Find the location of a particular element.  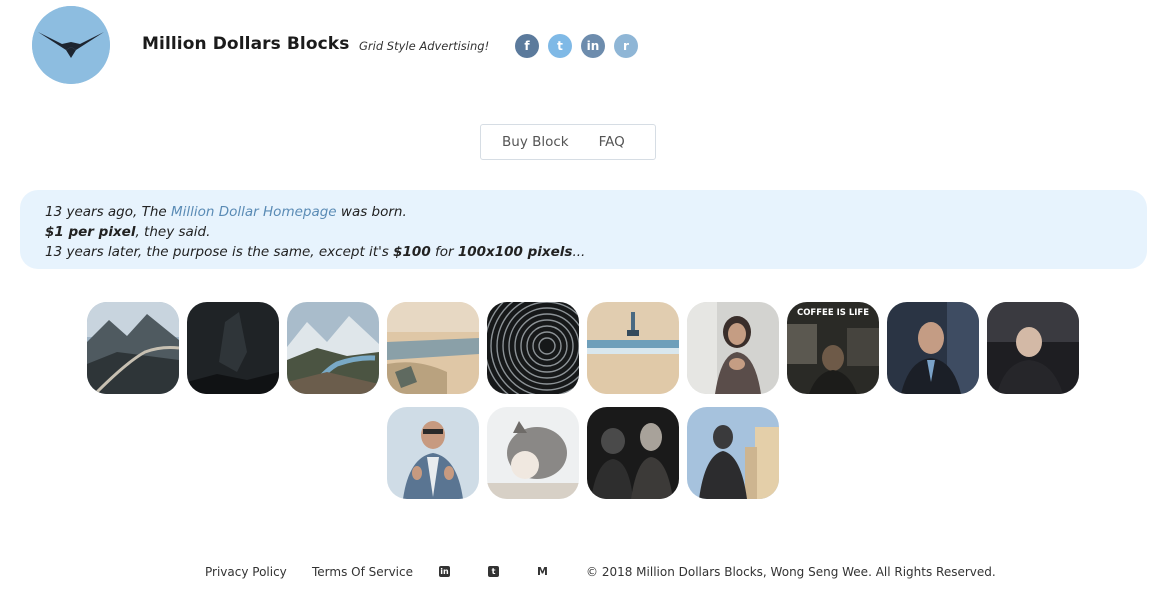

night-sky-image is located at coordinates (233, 348).